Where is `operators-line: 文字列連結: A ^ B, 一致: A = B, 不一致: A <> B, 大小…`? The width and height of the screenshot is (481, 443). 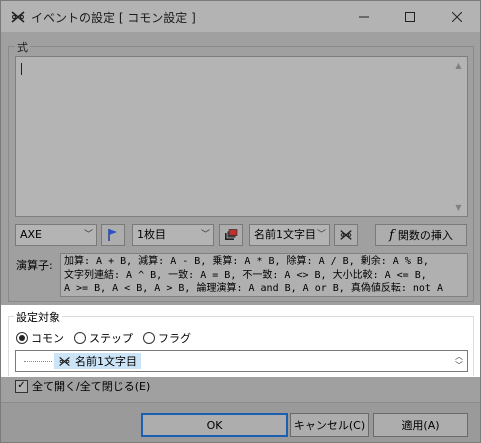 operators-line: 文字列連結: A ^ B, 一致: A = B, 不一致: A <> B, 大小… is located at coordinates (245, 275).